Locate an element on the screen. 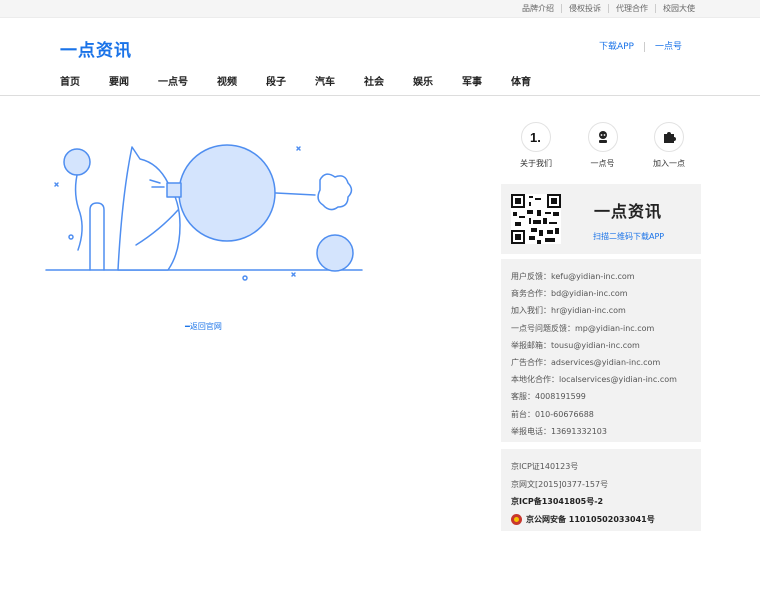 Image resolution: width=760 pixels, height=600 pixels. about-us-item: 1. 关于我们 is located at coordinates (536, 145).